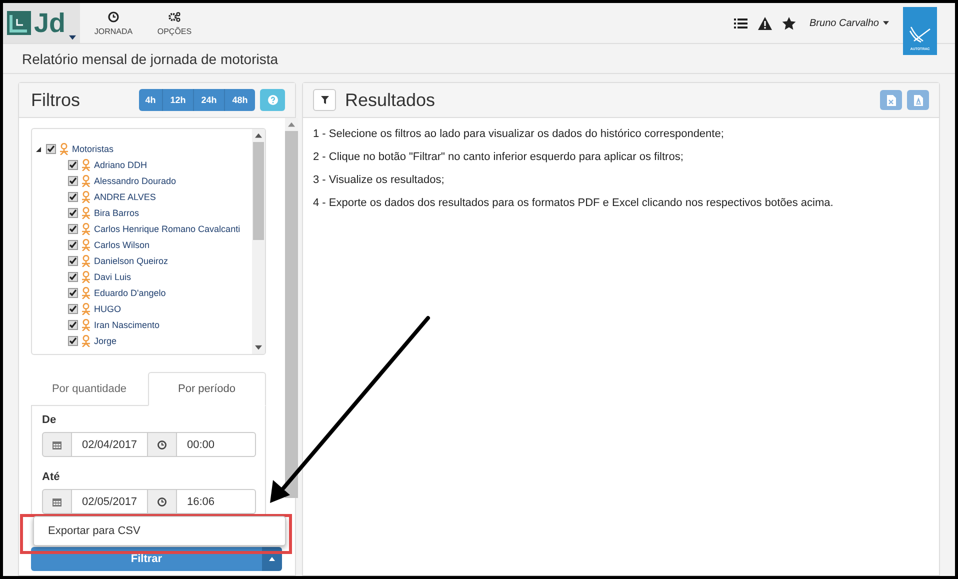 This screenshot has width=958, height=579. I want to click on tree-item: Carlos Henrique Romano Cavalcanti, so click(167, 229).